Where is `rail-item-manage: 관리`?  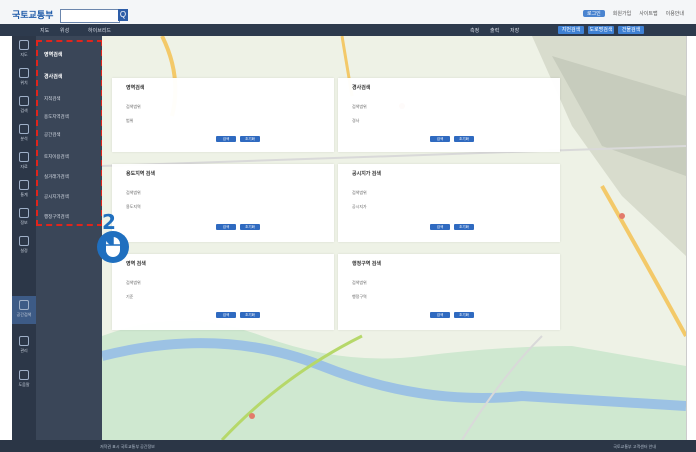
rail-item-manage: 관리 is located at coordinates (24, 346).